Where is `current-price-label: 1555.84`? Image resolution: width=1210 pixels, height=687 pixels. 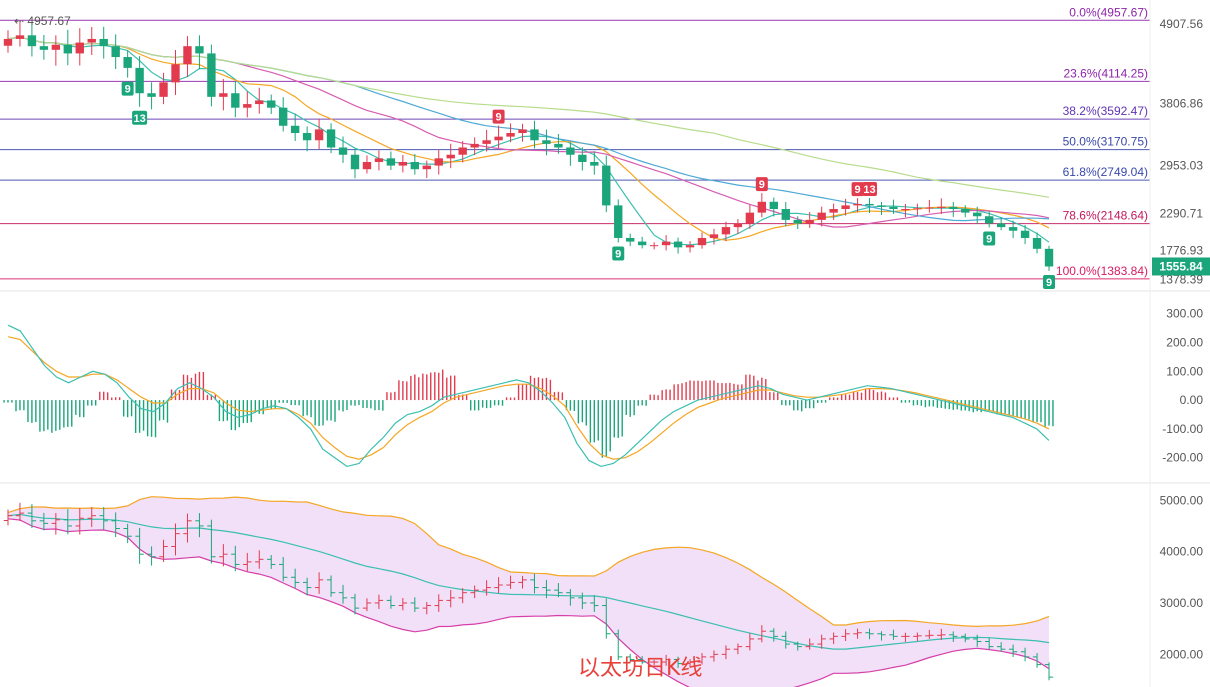
current-price-label: 1555.84 is located at coordinates (1181, 266).